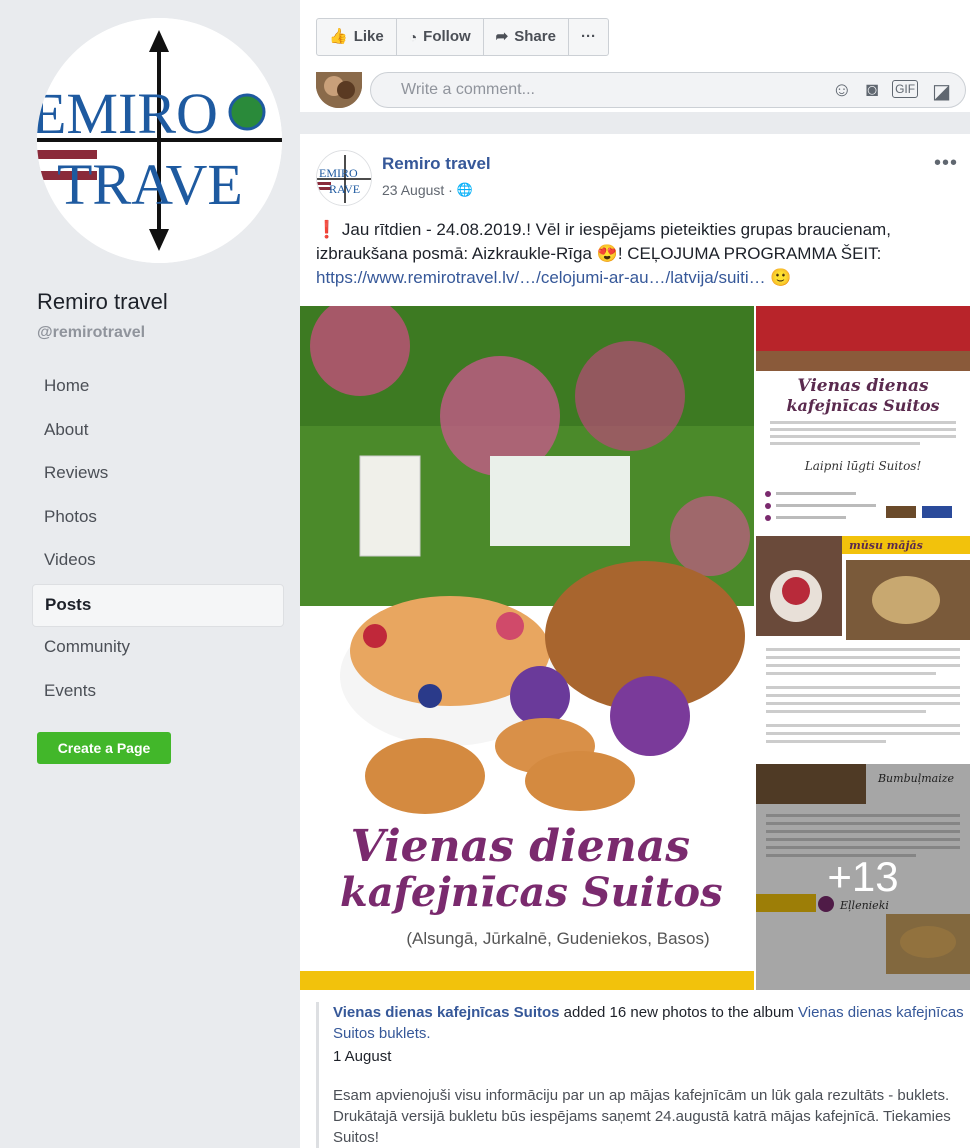 This screenshot has height=1148, width=970. I want to click on post-date: 23 August · 🌐, so click(427, 190).